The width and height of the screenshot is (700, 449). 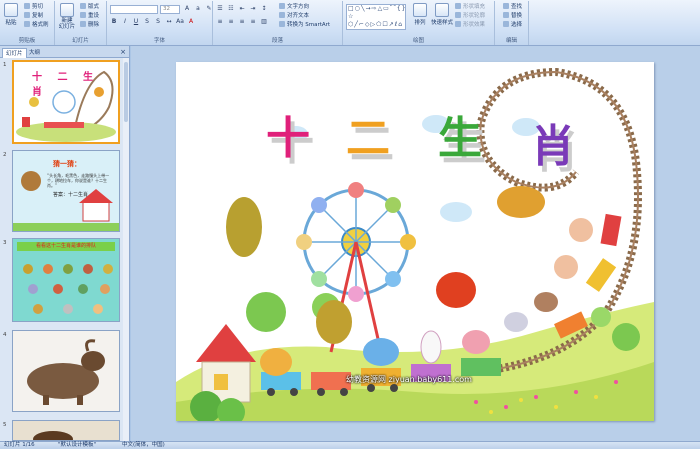 What do you see at coordinates (136, 22) in the screenshot?
I see `underline-icon: U` at bounding box center [136, 22].